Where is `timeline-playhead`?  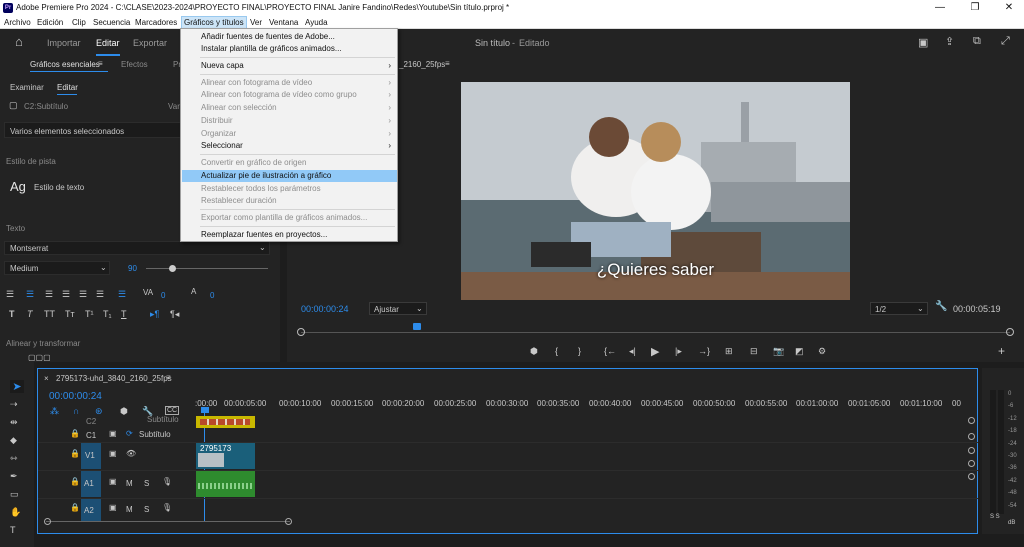 timeline-playhead is located at coordinates (205, 410).